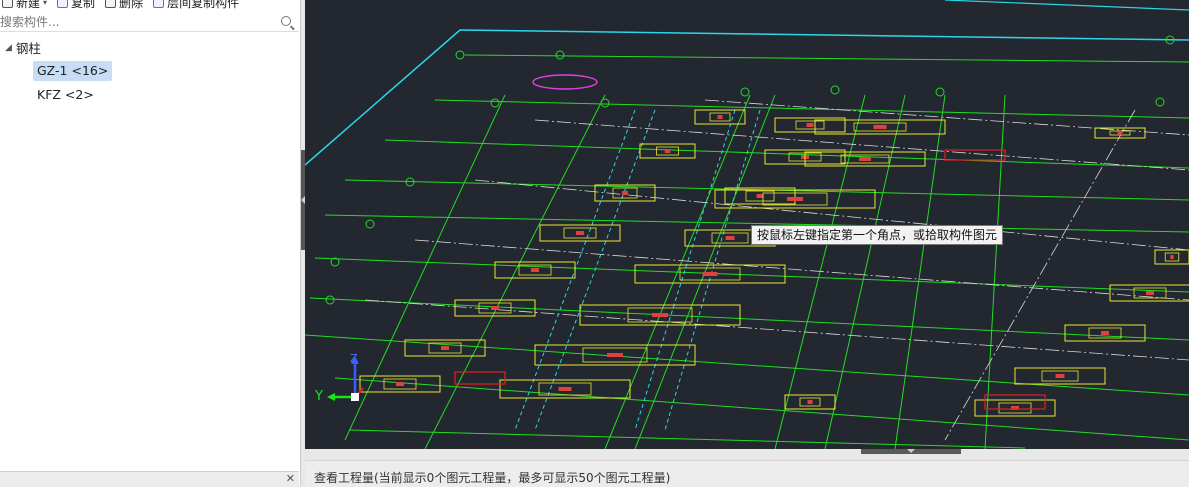 The image size is (1189, 487). What do you see at coordinates (747, 473) in the screenshot?
I see `status-bar: 查看工程量(当前显示0个图元工程量，最多可显示50个图元工程量)` at bounding box center [747, 473].